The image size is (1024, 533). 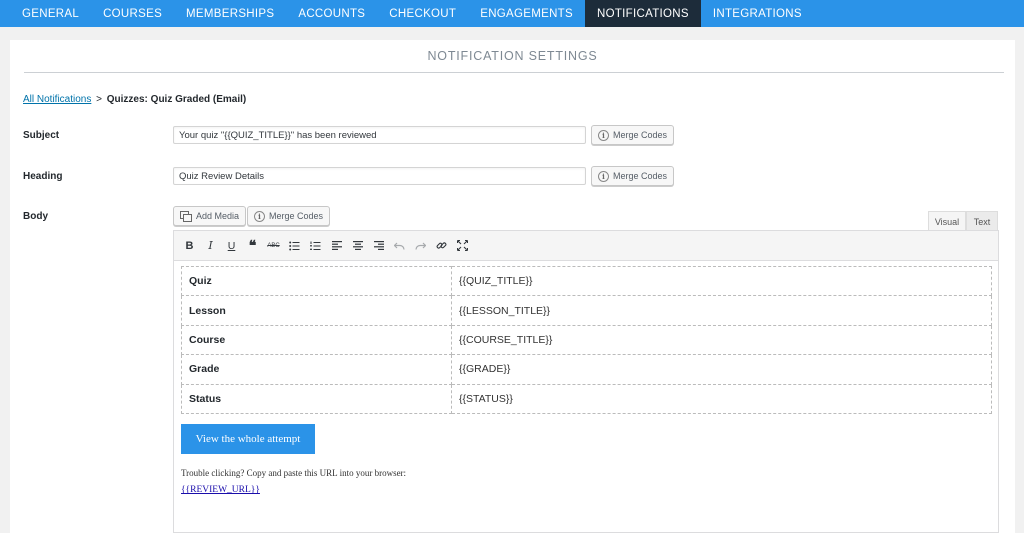 What do you see at coordinates (316, 281) in the screenshot?
I see `row-key: Quiz` at bounding box center [316, 281].